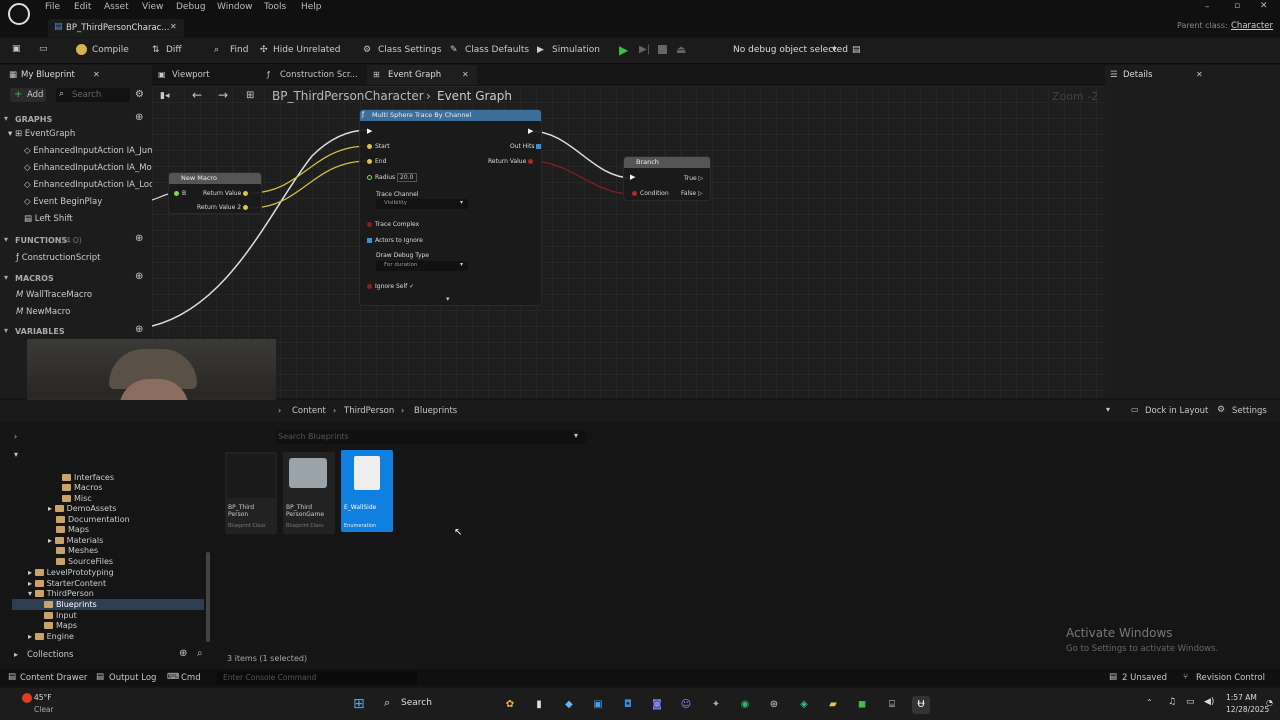 This screenshot has height=720, width=1280. What do you see at coordinates (598, 705) in the screenshot?
I see `app-icon-1: ▣` at bounding box center [598, 705].